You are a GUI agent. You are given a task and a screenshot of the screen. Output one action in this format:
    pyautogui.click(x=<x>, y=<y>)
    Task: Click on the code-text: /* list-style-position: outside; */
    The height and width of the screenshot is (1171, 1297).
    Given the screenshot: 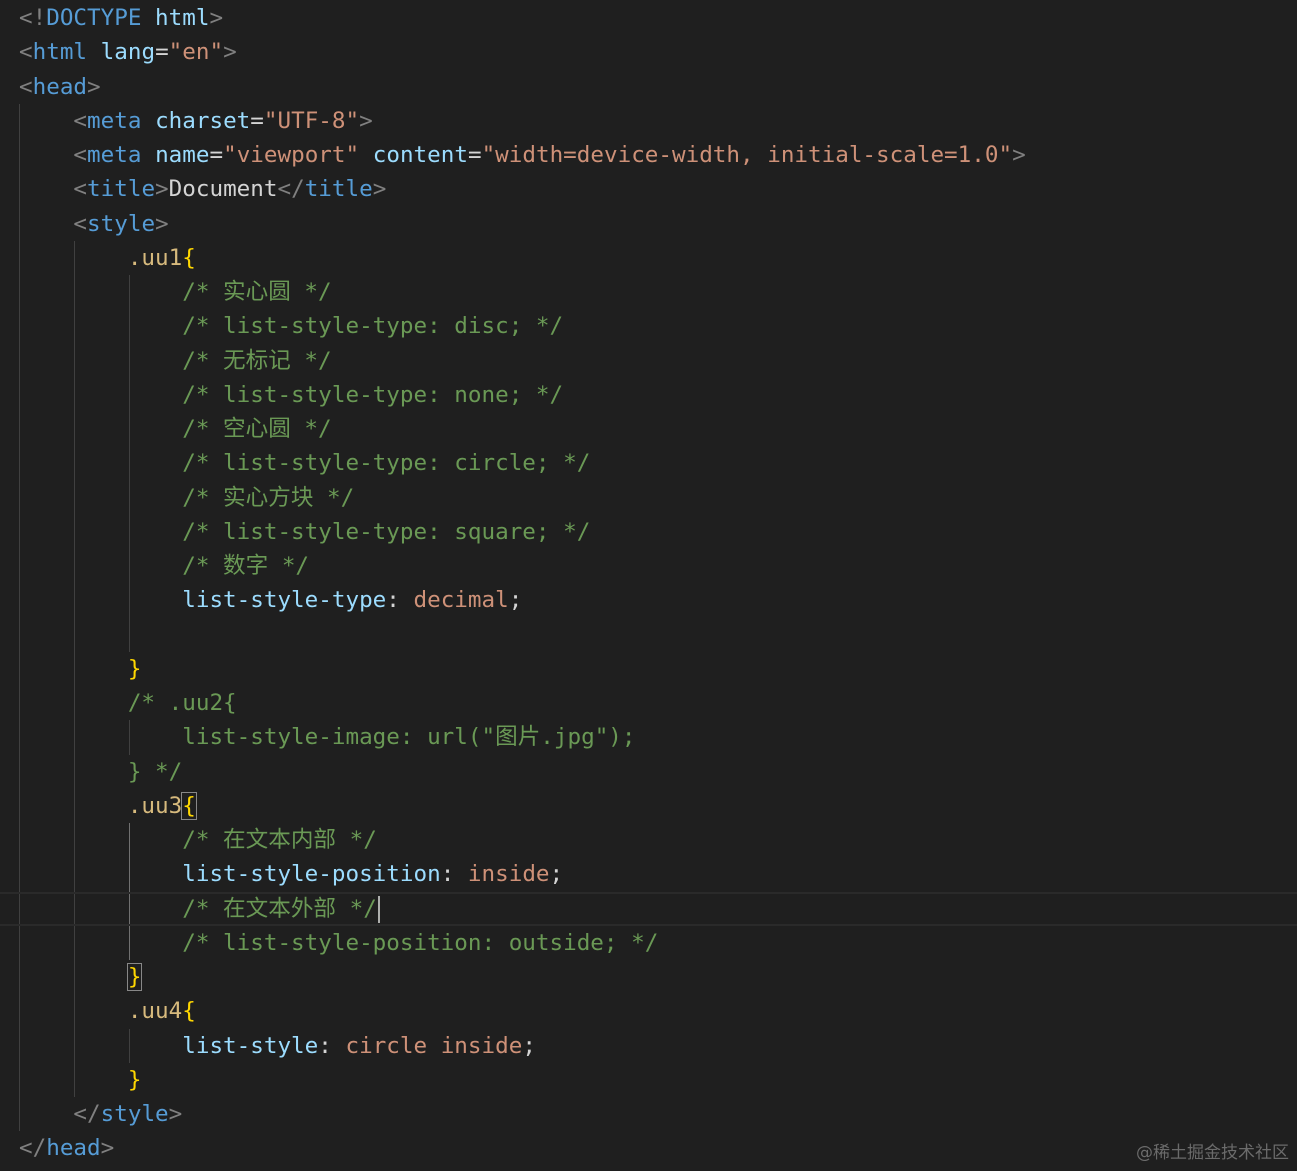 What is the action you would take?
    pyautogui.click(x=338, y=943)
    